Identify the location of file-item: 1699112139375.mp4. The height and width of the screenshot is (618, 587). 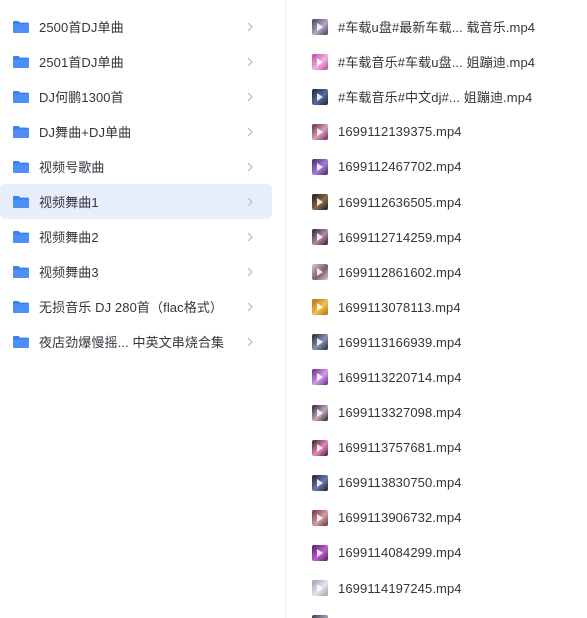
(436, 131).